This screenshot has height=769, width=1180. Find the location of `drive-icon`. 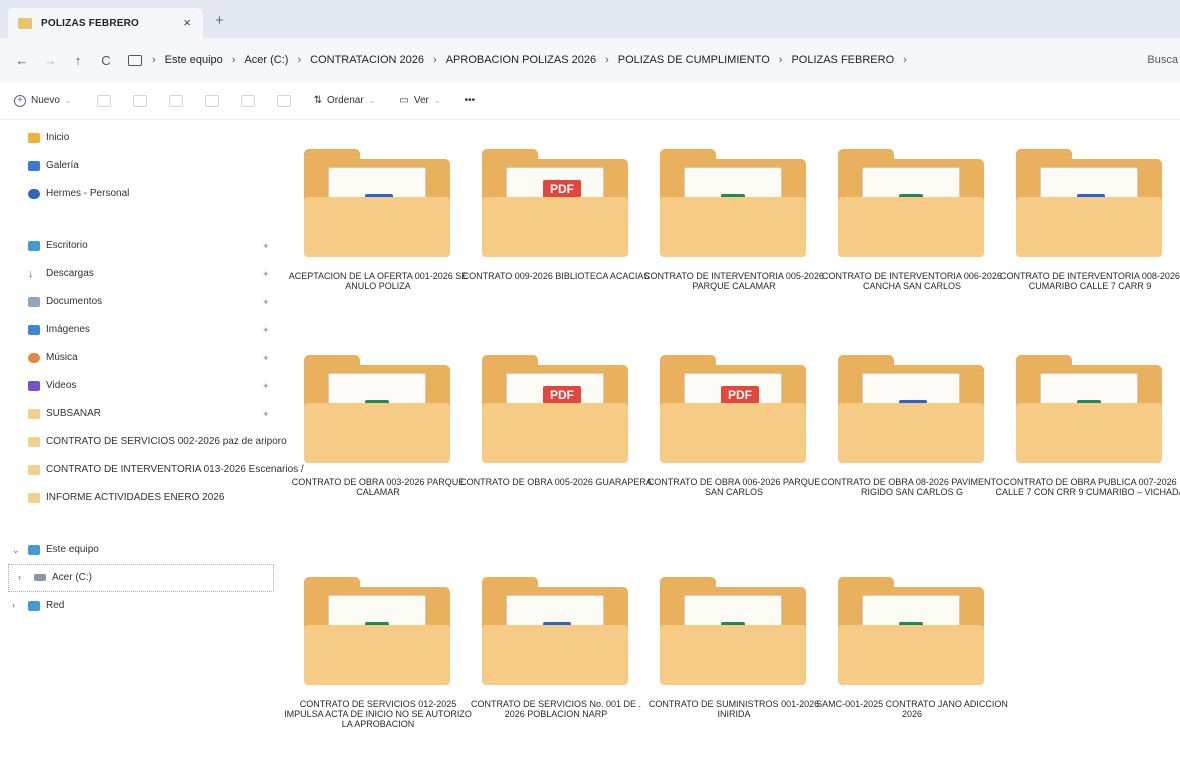

drive-icon is located at coordinates (40, 577).